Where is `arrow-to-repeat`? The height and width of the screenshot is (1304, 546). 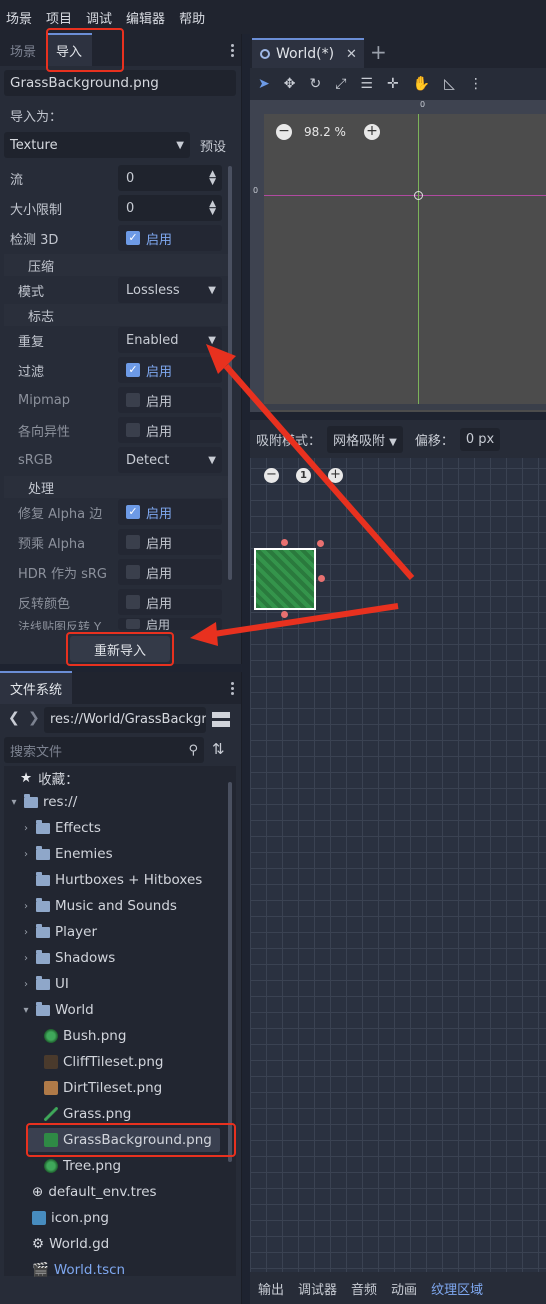 arrow-to-repeat is located at coordinates (319, 472).